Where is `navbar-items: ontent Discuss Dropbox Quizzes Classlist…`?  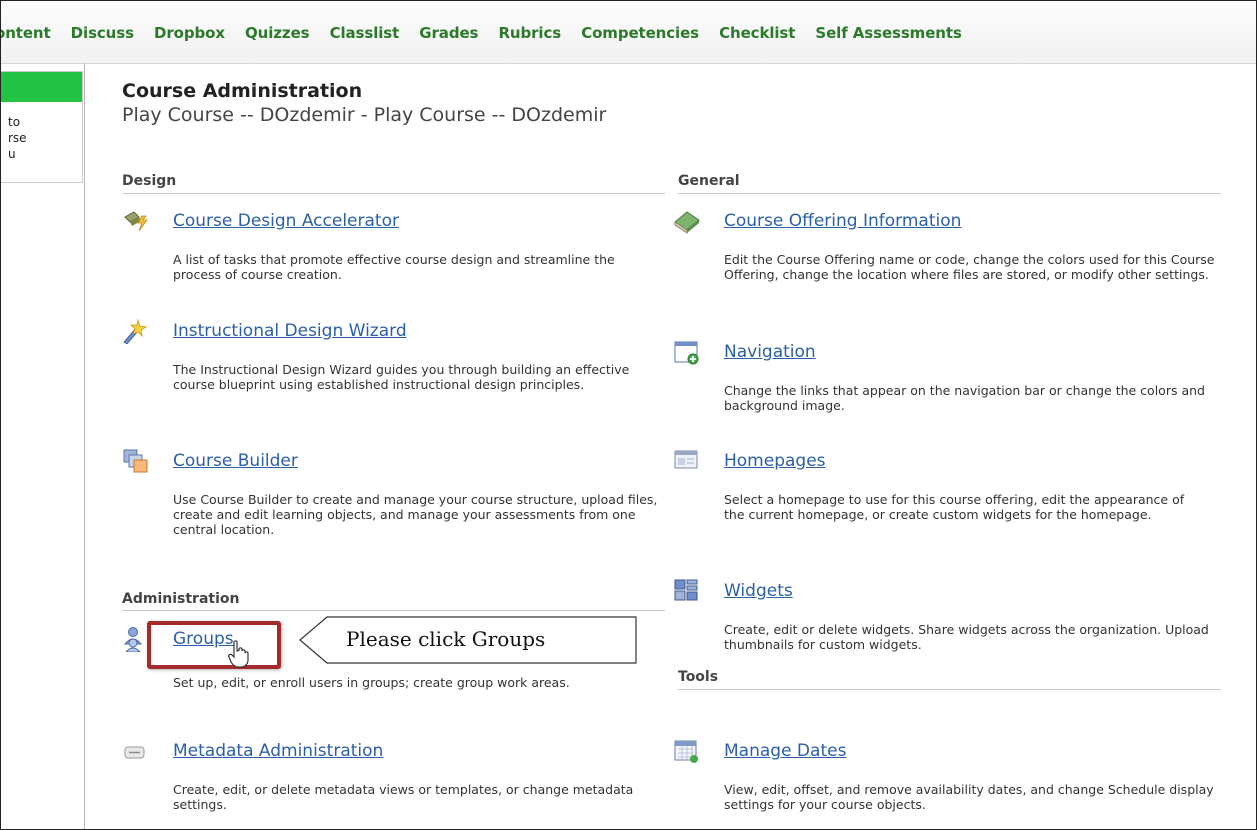 navbar-items: ontent Discuss Dropbox Quizzes Classlist… is located at coordinates (489, 32).